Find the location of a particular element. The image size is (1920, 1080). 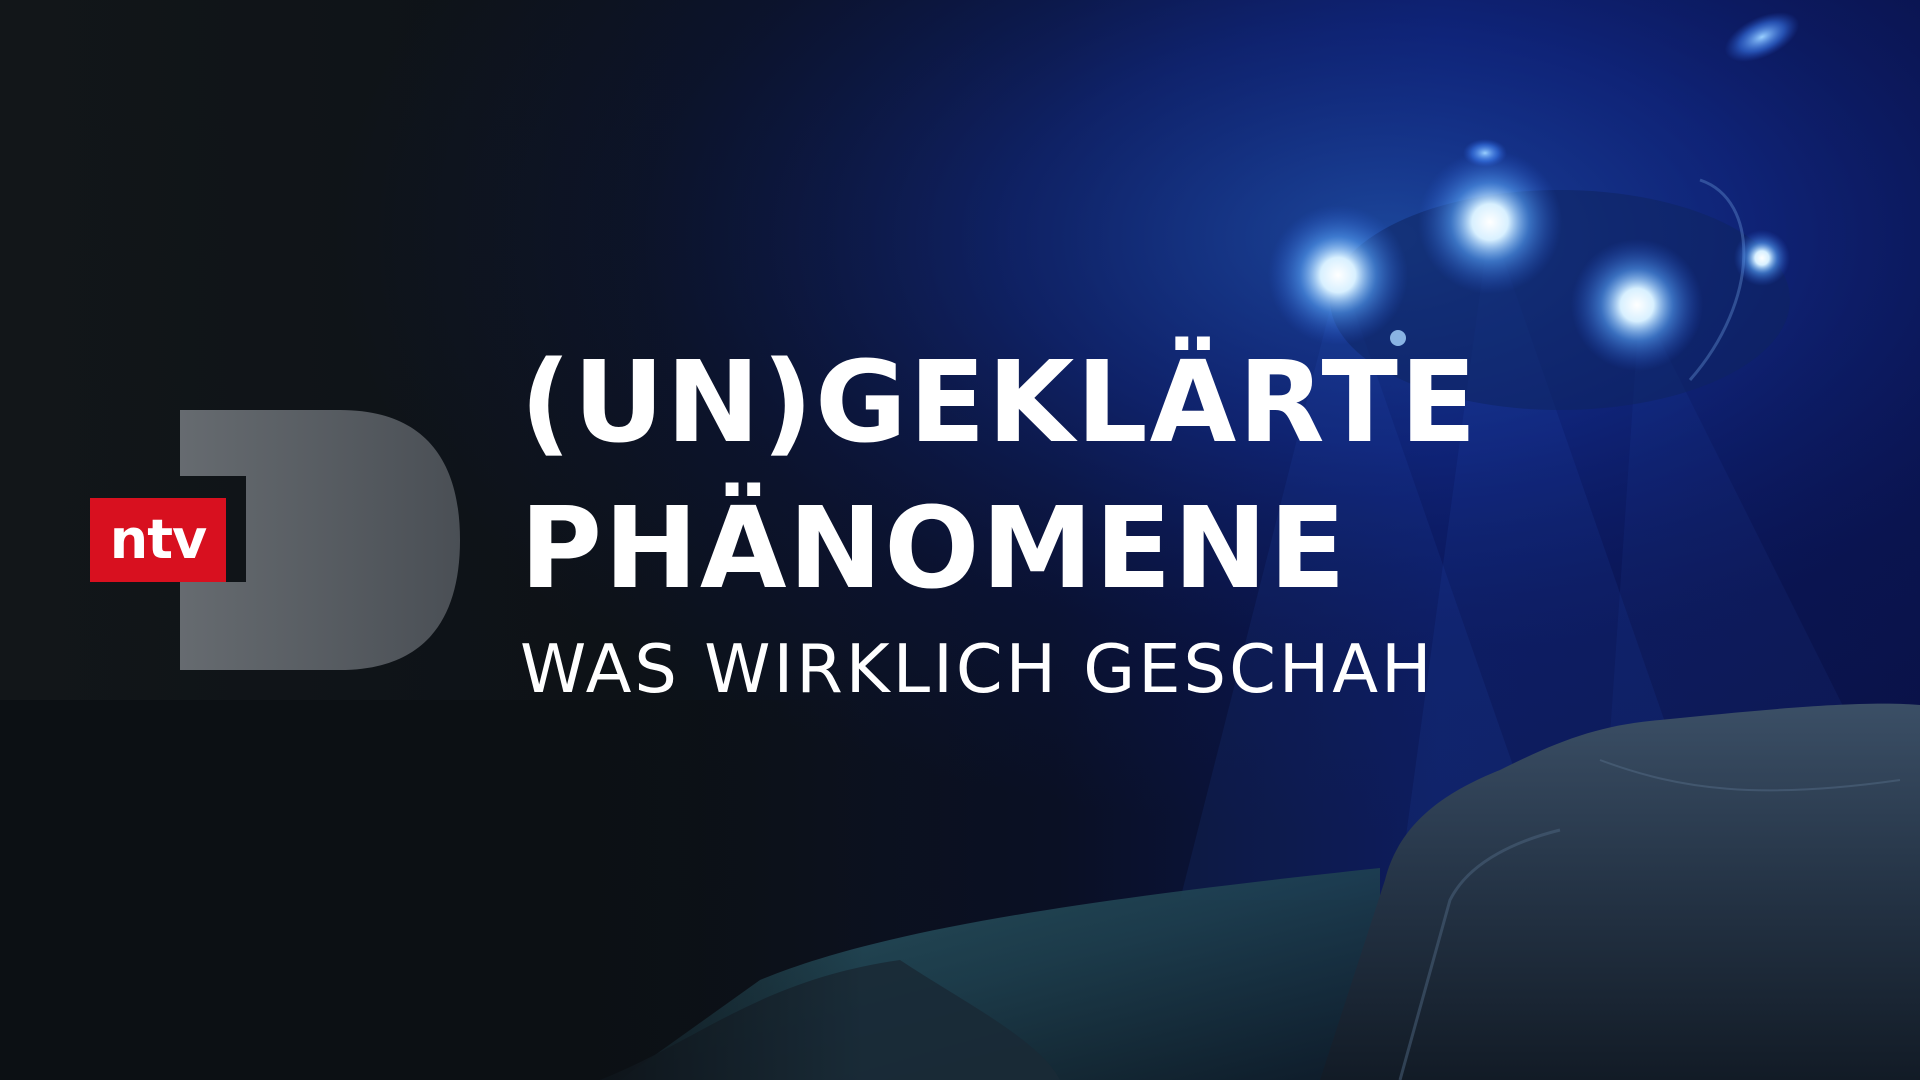

ntv-logo: ntv is located at coordinates (158, 540).